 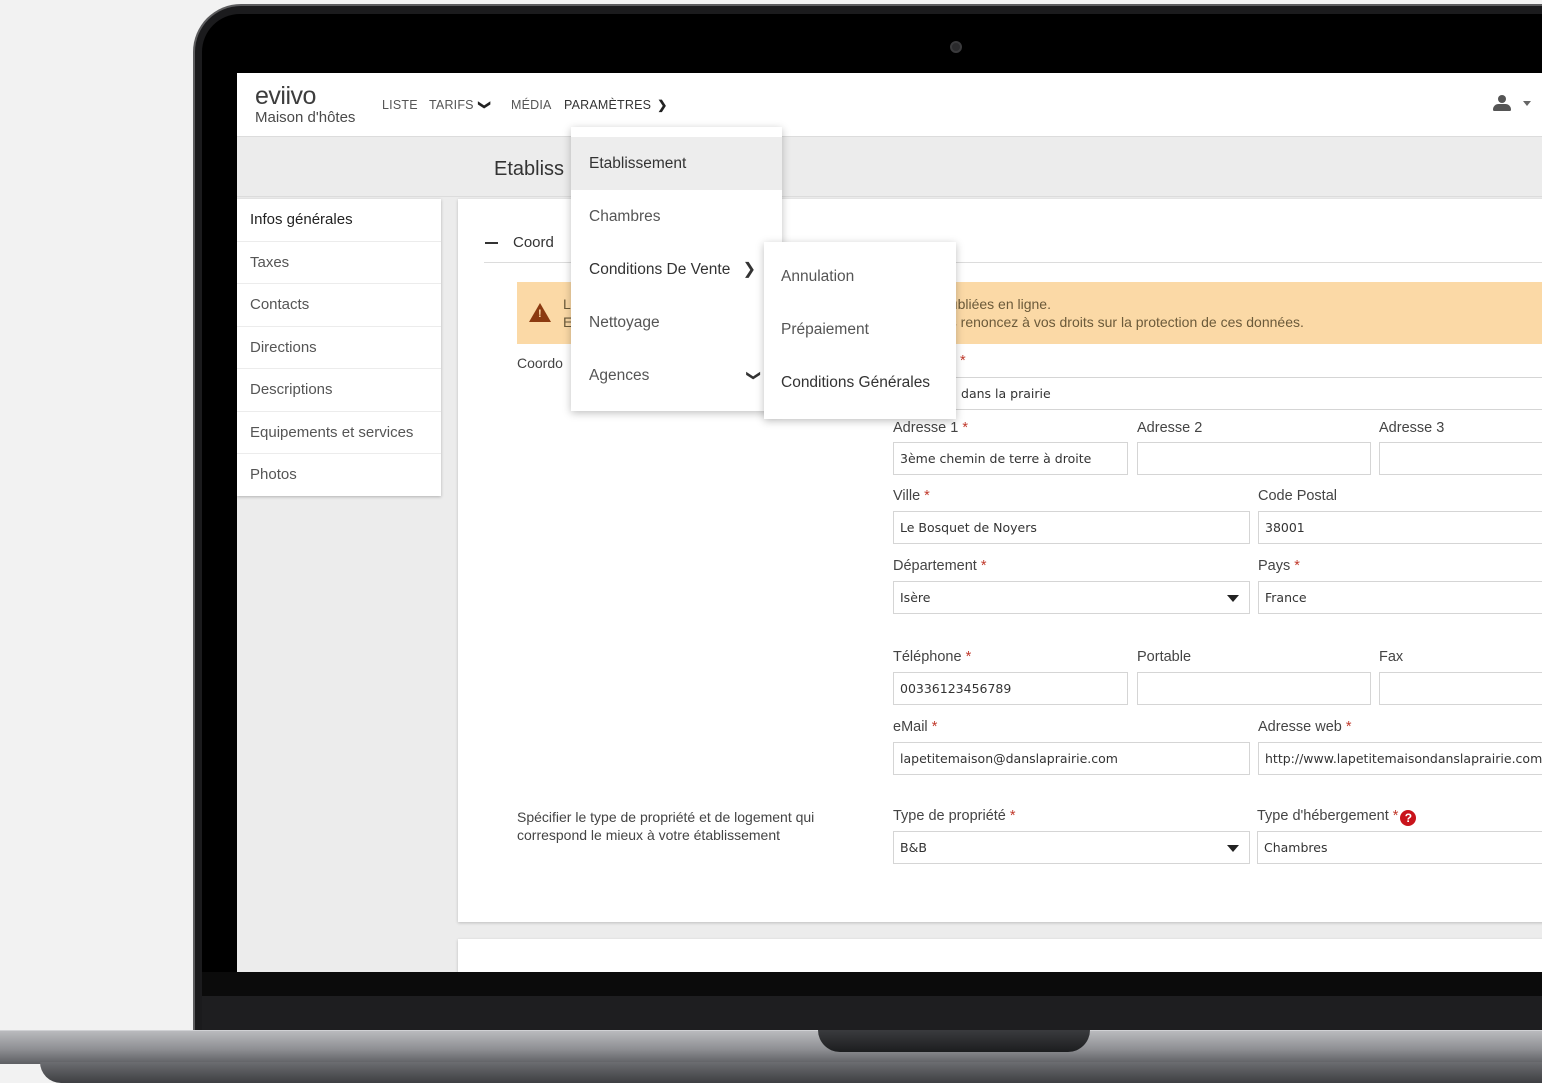 I want to click on menu-item-label: Nettoyage, so click(x=624, y=322).